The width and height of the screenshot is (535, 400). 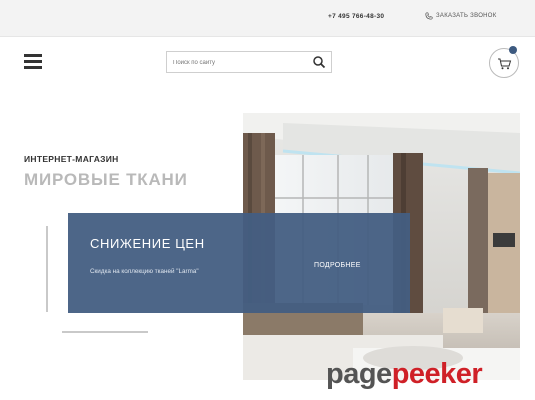 What do you see at coordinates (359, 374) in the screenshot?
I see `watermark-part-1: page` at bounding box center [359, 374].